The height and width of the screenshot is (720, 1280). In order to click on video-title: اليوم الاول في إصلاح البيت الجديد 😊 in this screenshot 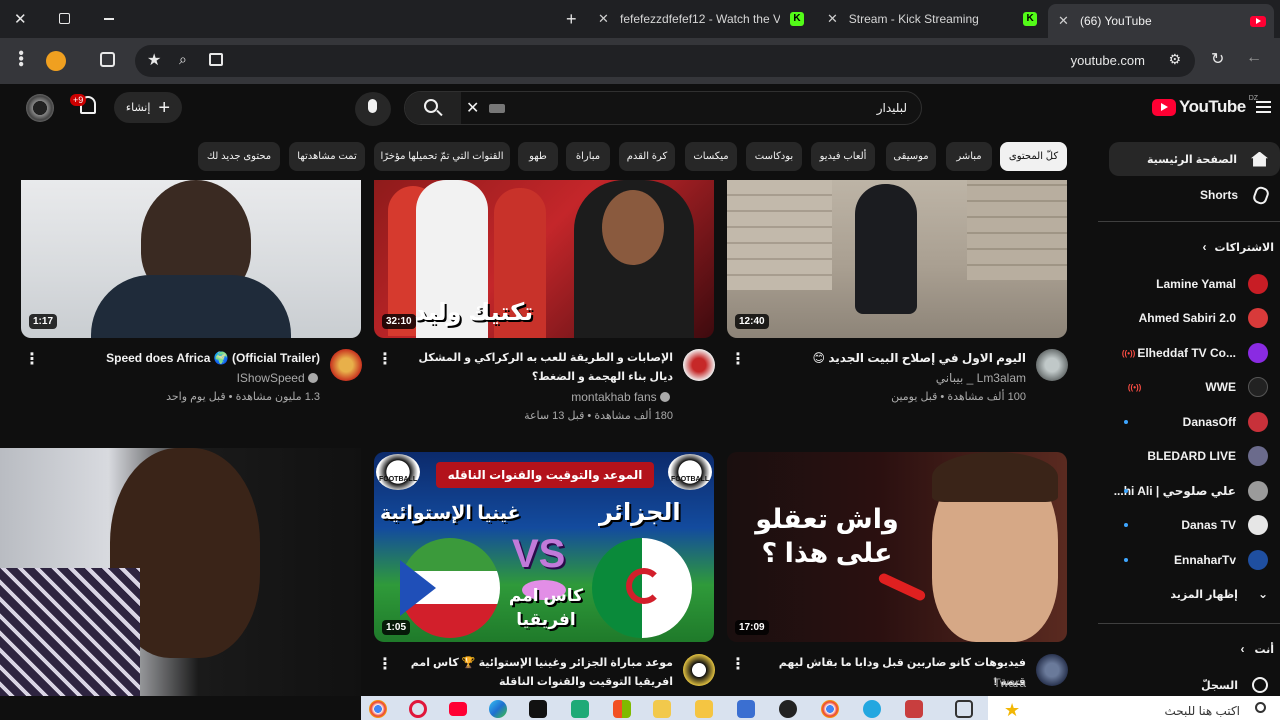, I will do `click(893, 358)`.